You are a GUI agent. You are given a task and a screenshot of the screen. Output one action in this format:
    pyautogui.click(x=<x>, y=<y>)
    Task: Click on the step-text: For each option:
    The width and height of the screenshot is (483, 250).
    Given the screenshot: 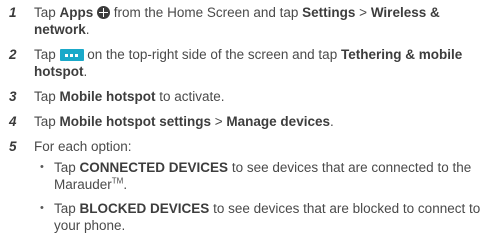 What is the action you would take?
    pyautogui.click(x=83, y=146)
    